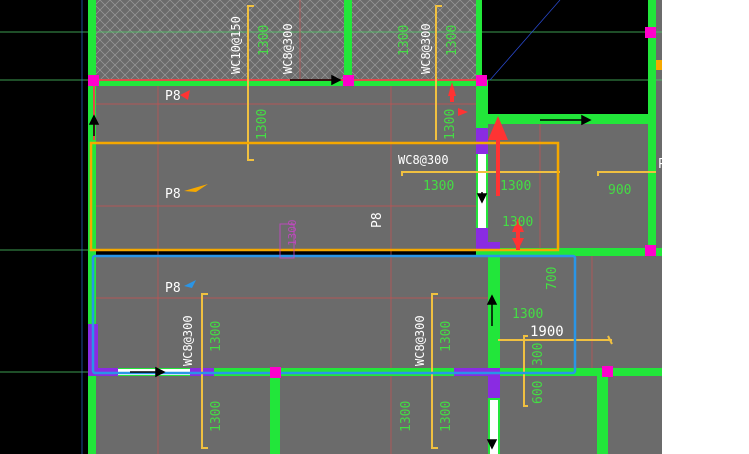 The width and height of the screenshot is (749, 454). What do you see at coordinates (705, 227) in the screenshot?
I see `blank-margin` at bounding box center [705, 227].